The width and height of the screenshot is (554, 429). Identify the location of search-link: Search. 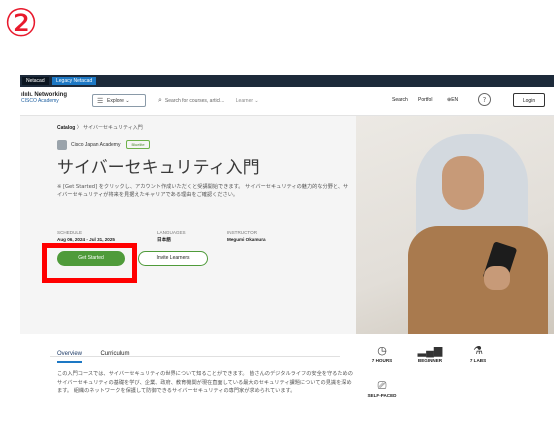
(400, 100).